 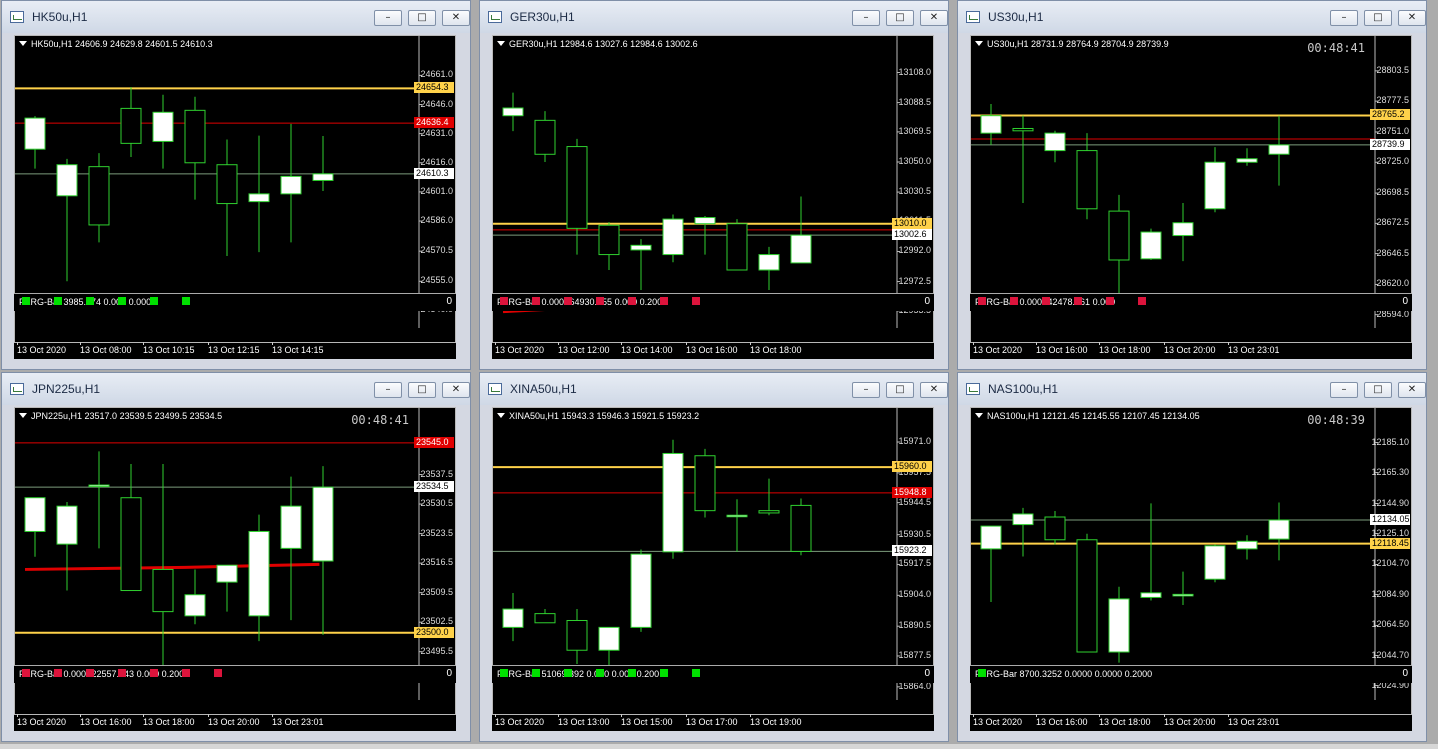 What do you see at coordinates (914, 441) in the screenshot?
I see `price-tick-label: 15971.0` at bounding box center [914, 441].